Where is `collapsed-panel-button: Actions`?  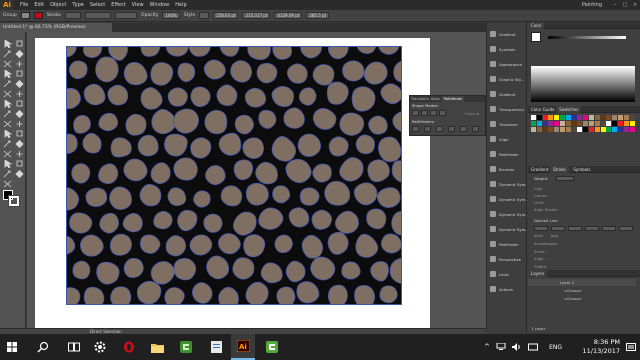 collapsed-panel-button: Actions is located at coordinates (509, 289).